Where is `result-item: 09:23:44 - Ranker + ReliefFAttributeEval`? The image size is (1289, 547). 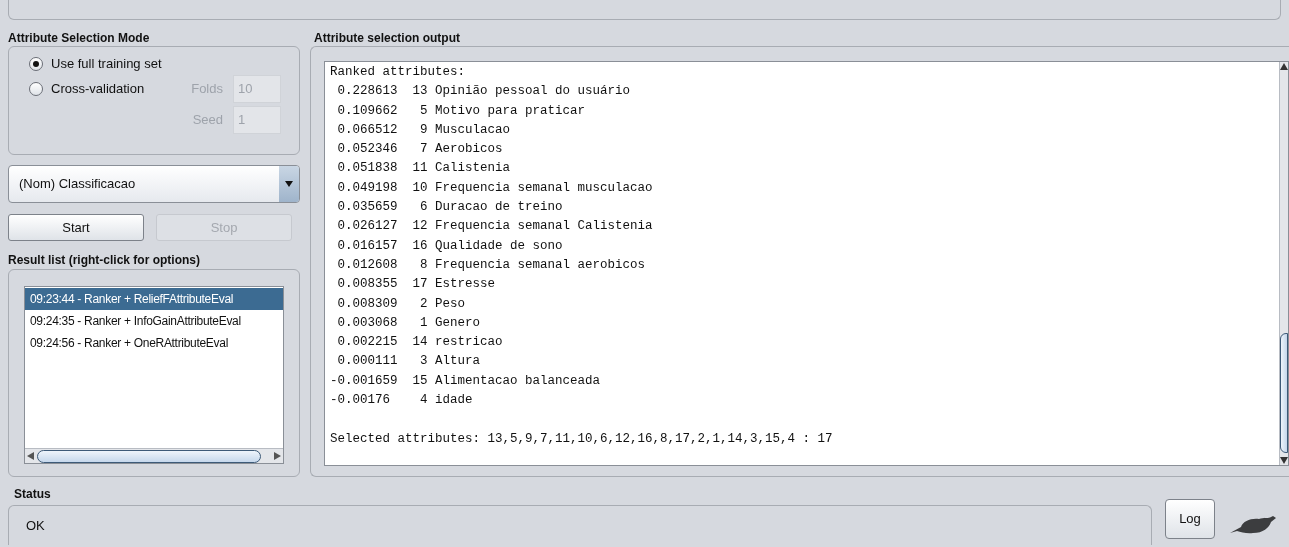
result-item: 09:23:44 - Ranker + ReliefFAttributeEval is located at coordinates (154, 299).